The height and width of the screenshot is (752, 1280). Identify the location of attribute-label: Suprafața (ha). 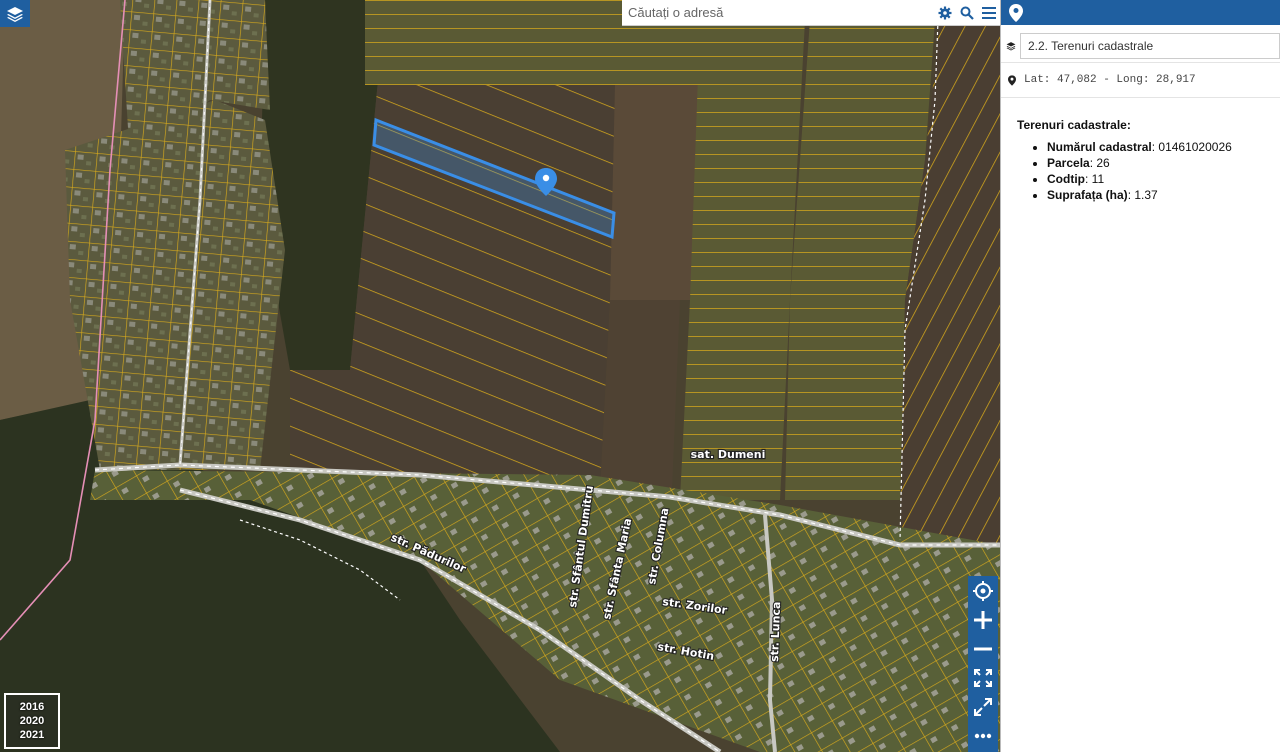
(1087, 195).